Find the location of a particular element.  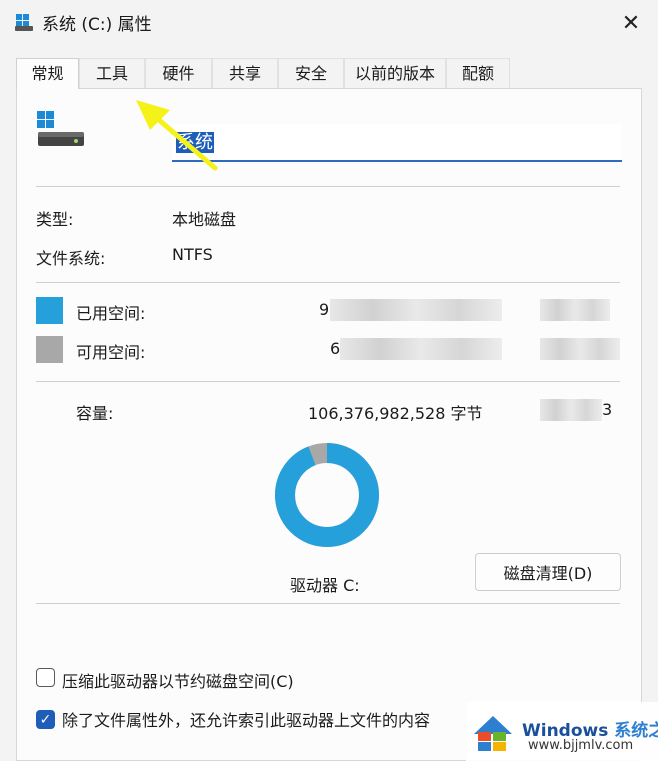

tab-previous-versions: 以前的版本 is located at coordinates (395, 73).